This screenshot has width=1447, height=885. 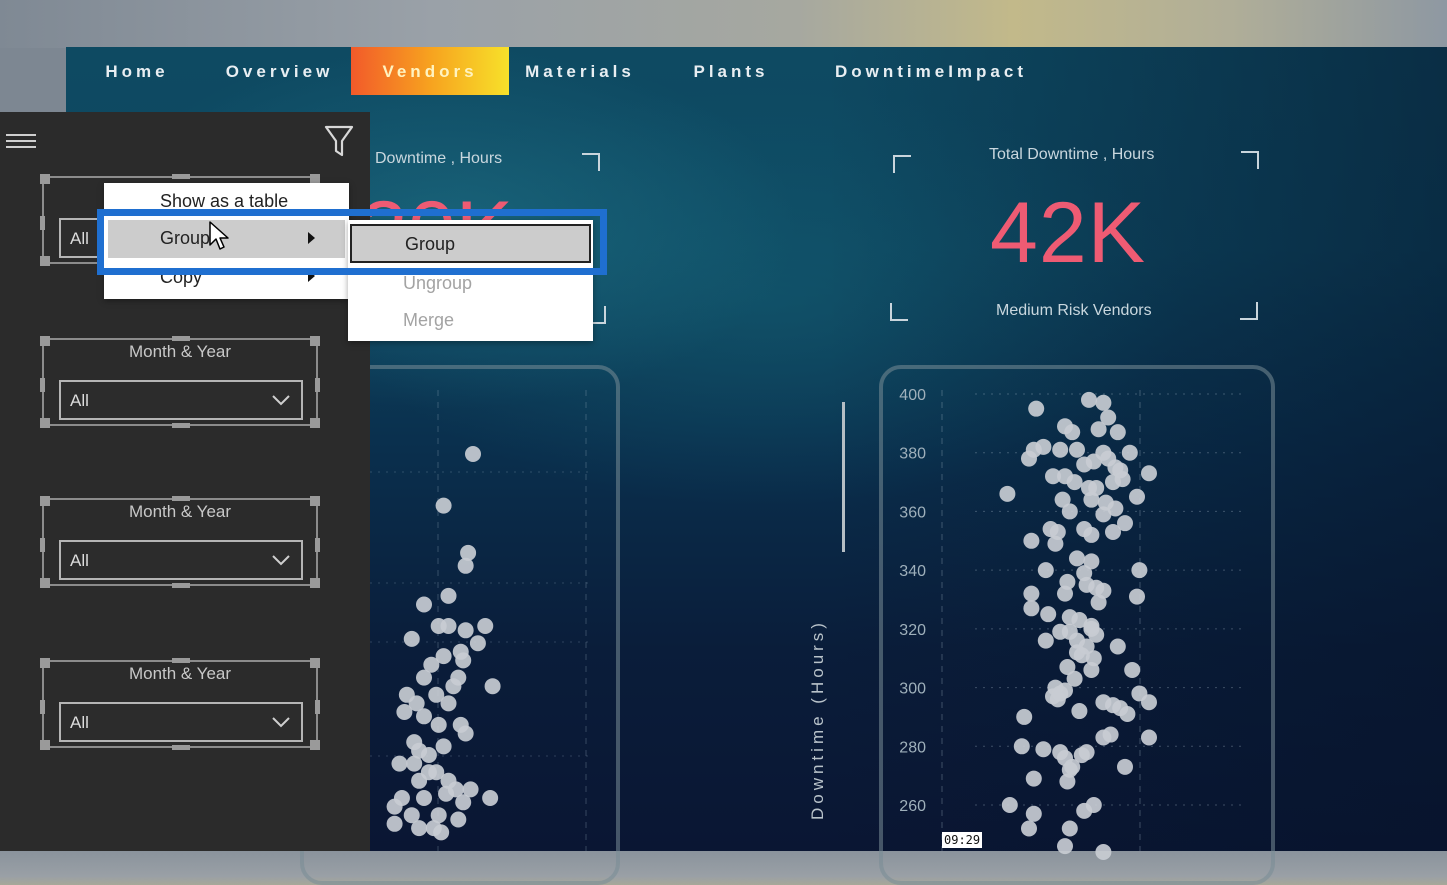 What do you see at coordinates (580, 71) in the screenshot?
I see `tab-materials: Materials` at bounding box center [580, 71].